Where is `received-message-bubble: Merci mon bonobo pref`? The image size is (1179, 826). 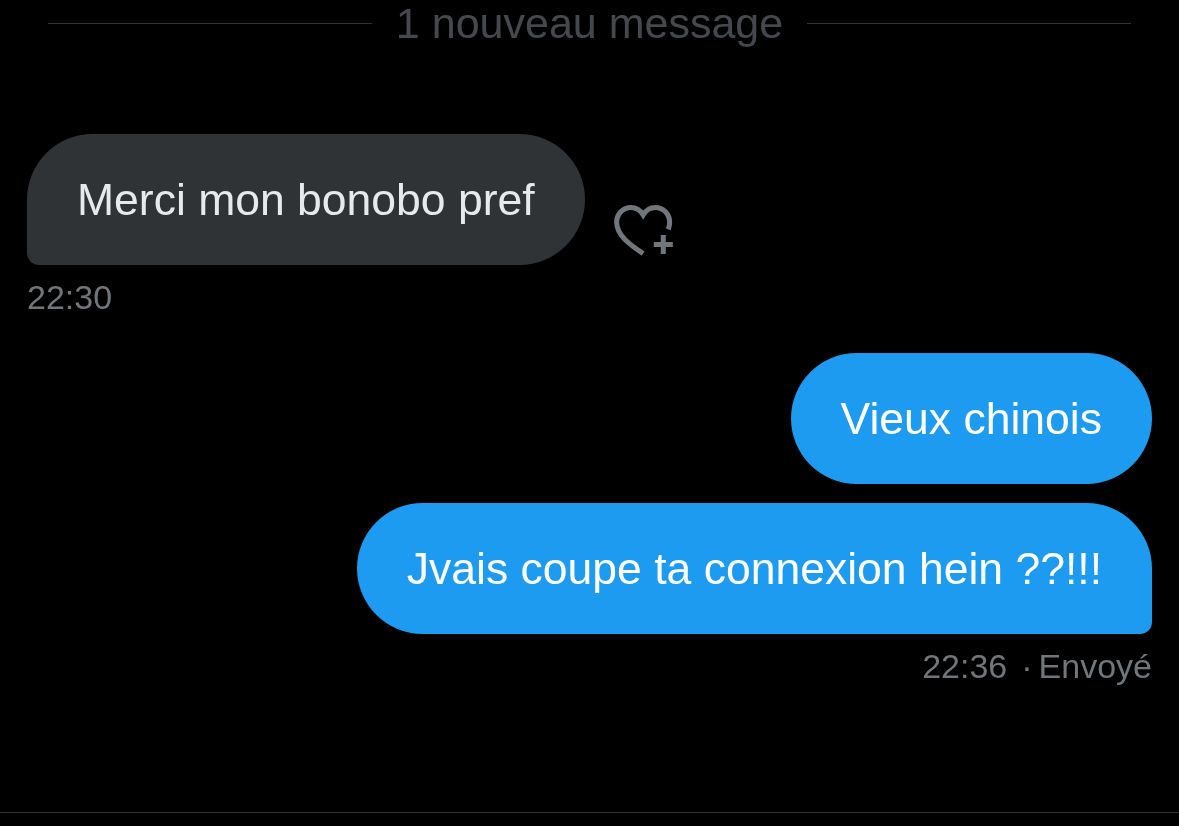
received-message-bubble: Merci mon bonobo pref is located at coordinates (306, 199).